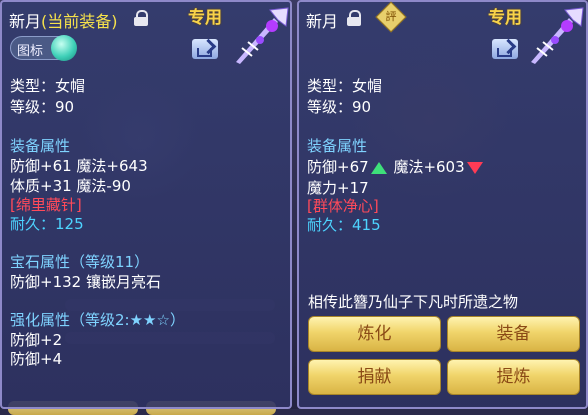  What do you see at coordinates (79, 166) in the screenshot?
I see `attribute-line: 防御+61 魔法+643` at bounding box center [79, 166].